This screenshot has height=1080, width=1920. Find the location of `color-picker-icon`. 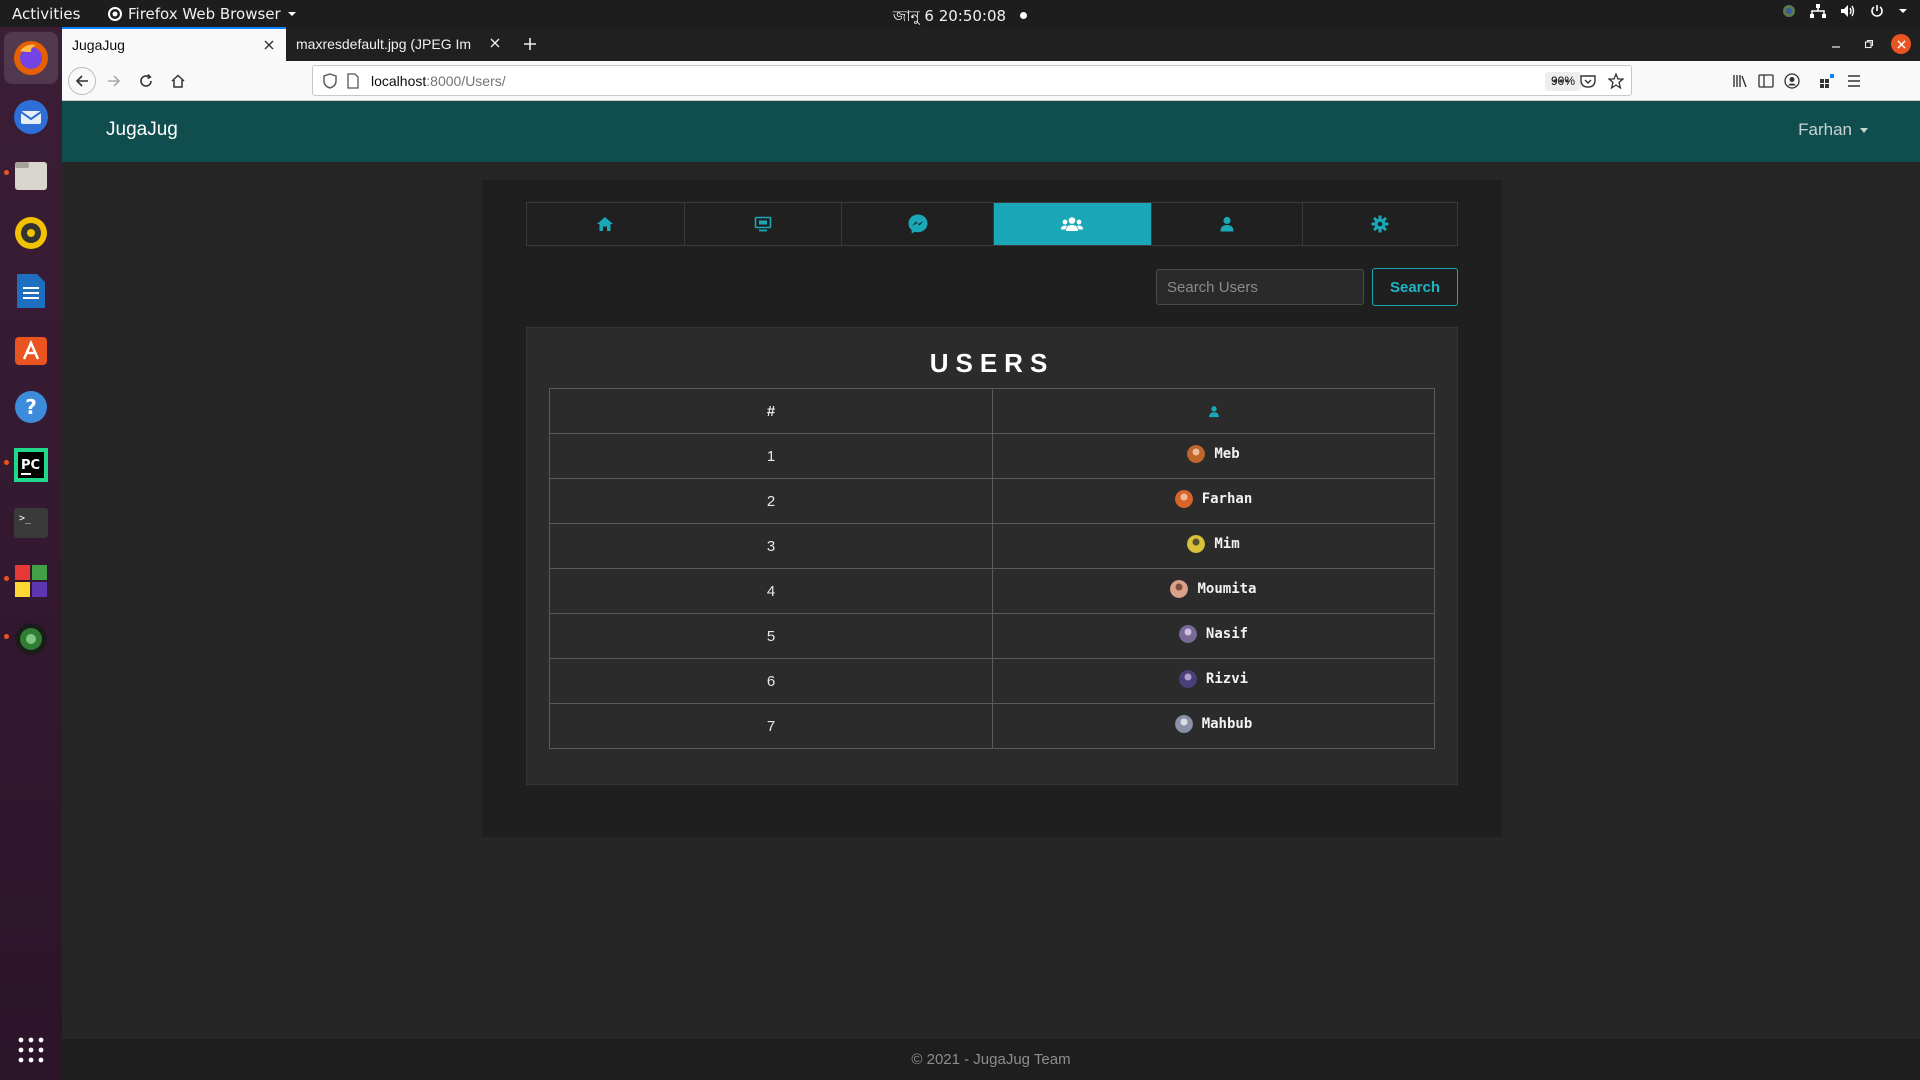

color-picker-icon is located at coordinates (1789, 11).